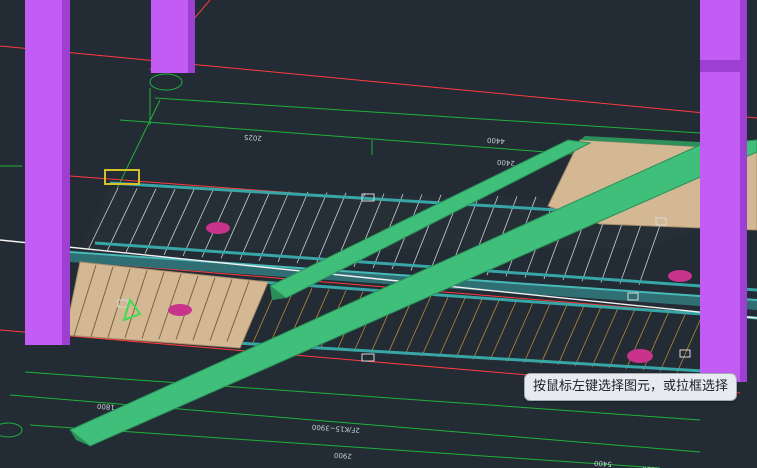 The width and height of the screenshot is (757, 468). Describe the element at coordinates (496, 140) in the screenshot. I see `dim-upper-2: 4400` at that location.